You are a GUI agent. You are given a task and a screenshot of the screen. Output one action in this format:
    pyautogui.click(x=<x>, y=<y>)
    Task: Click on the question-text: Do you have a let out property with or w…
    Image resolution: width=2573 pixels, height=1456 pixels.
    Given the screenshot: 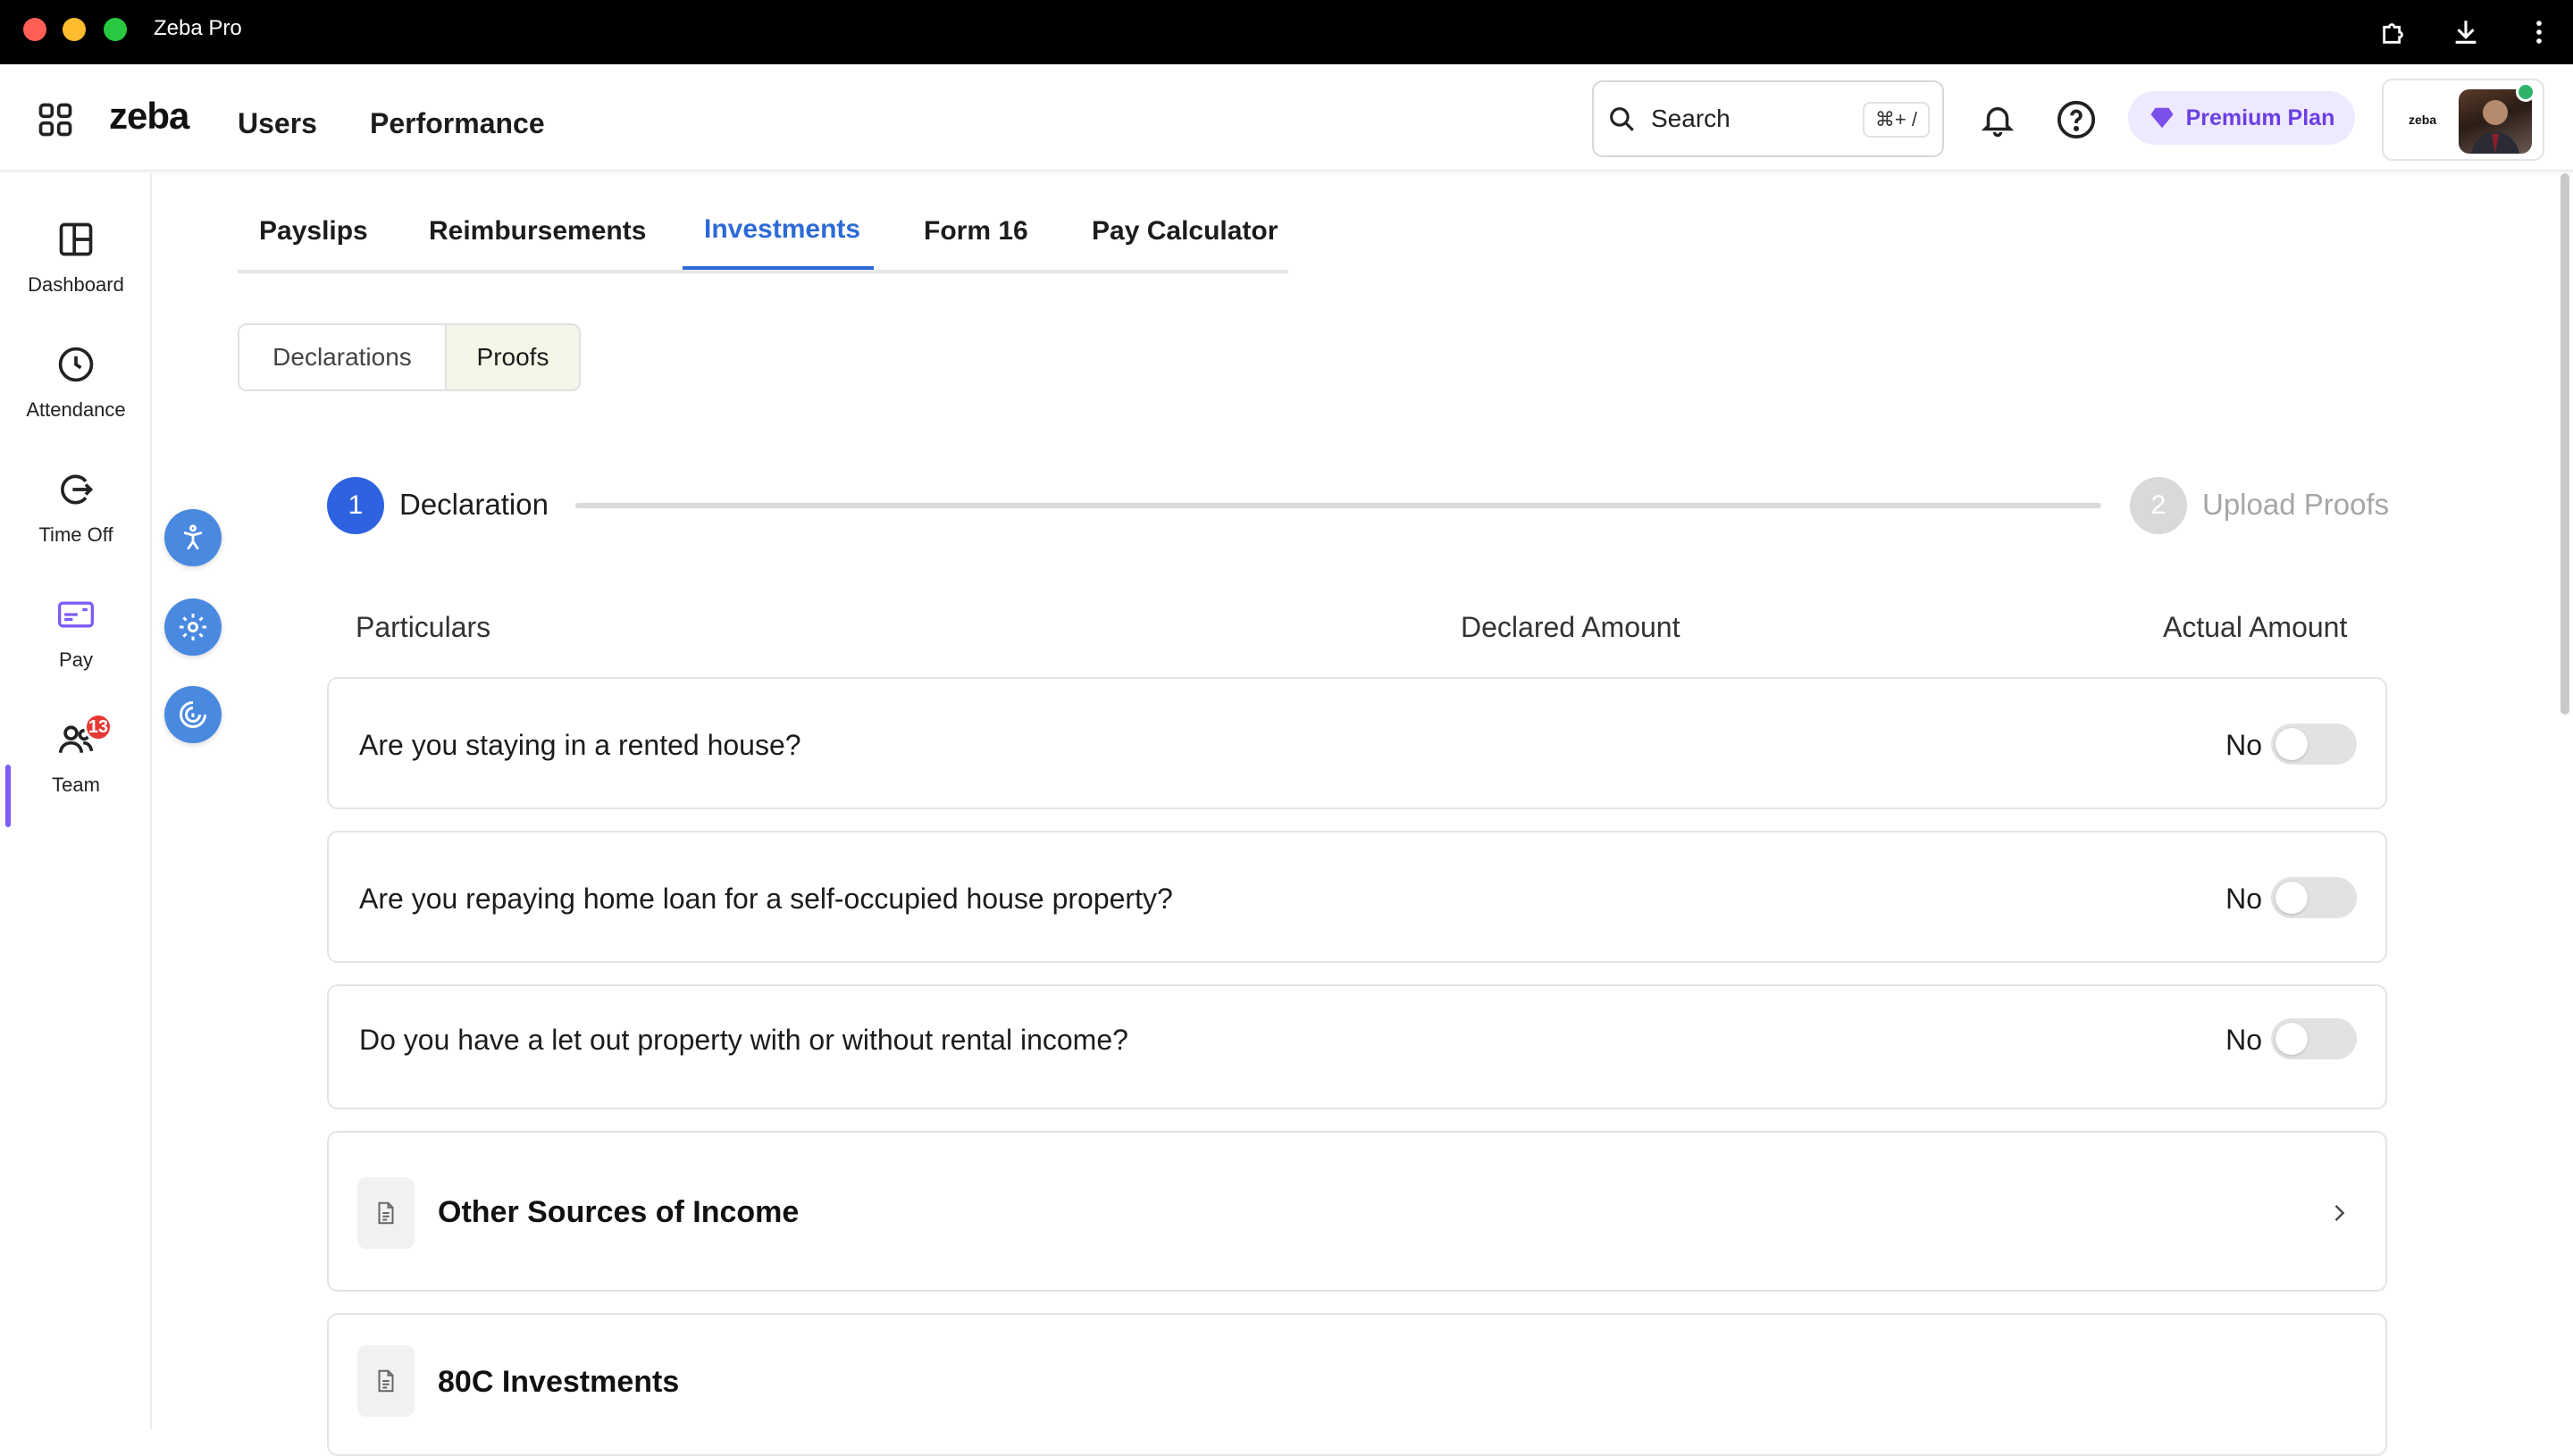 What is the action you would take?
    pyautogui.click(x=743, y=1040)
    